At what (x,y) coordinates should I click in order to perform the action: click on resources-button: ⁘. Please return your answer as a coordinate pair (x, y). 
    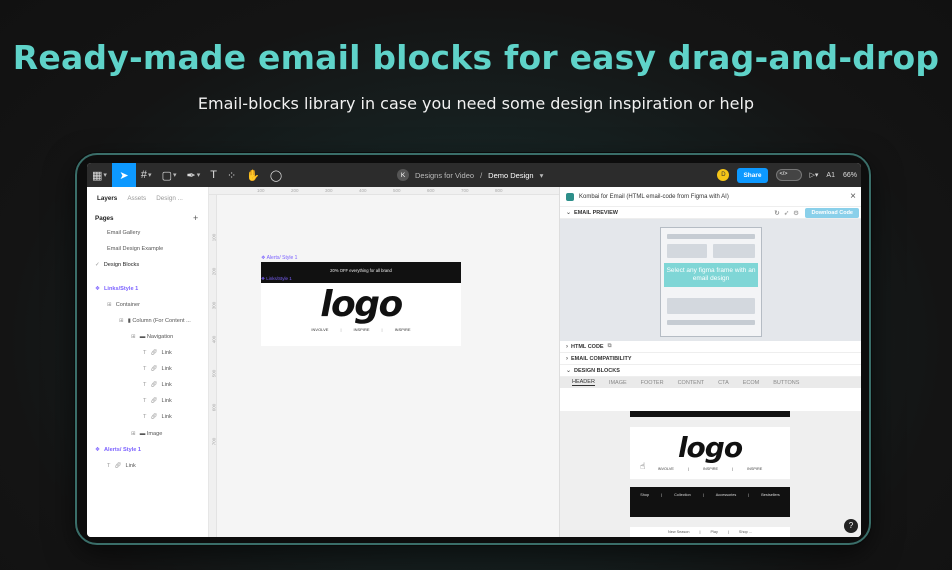
    Looking at the image, I should click on (231, 175).